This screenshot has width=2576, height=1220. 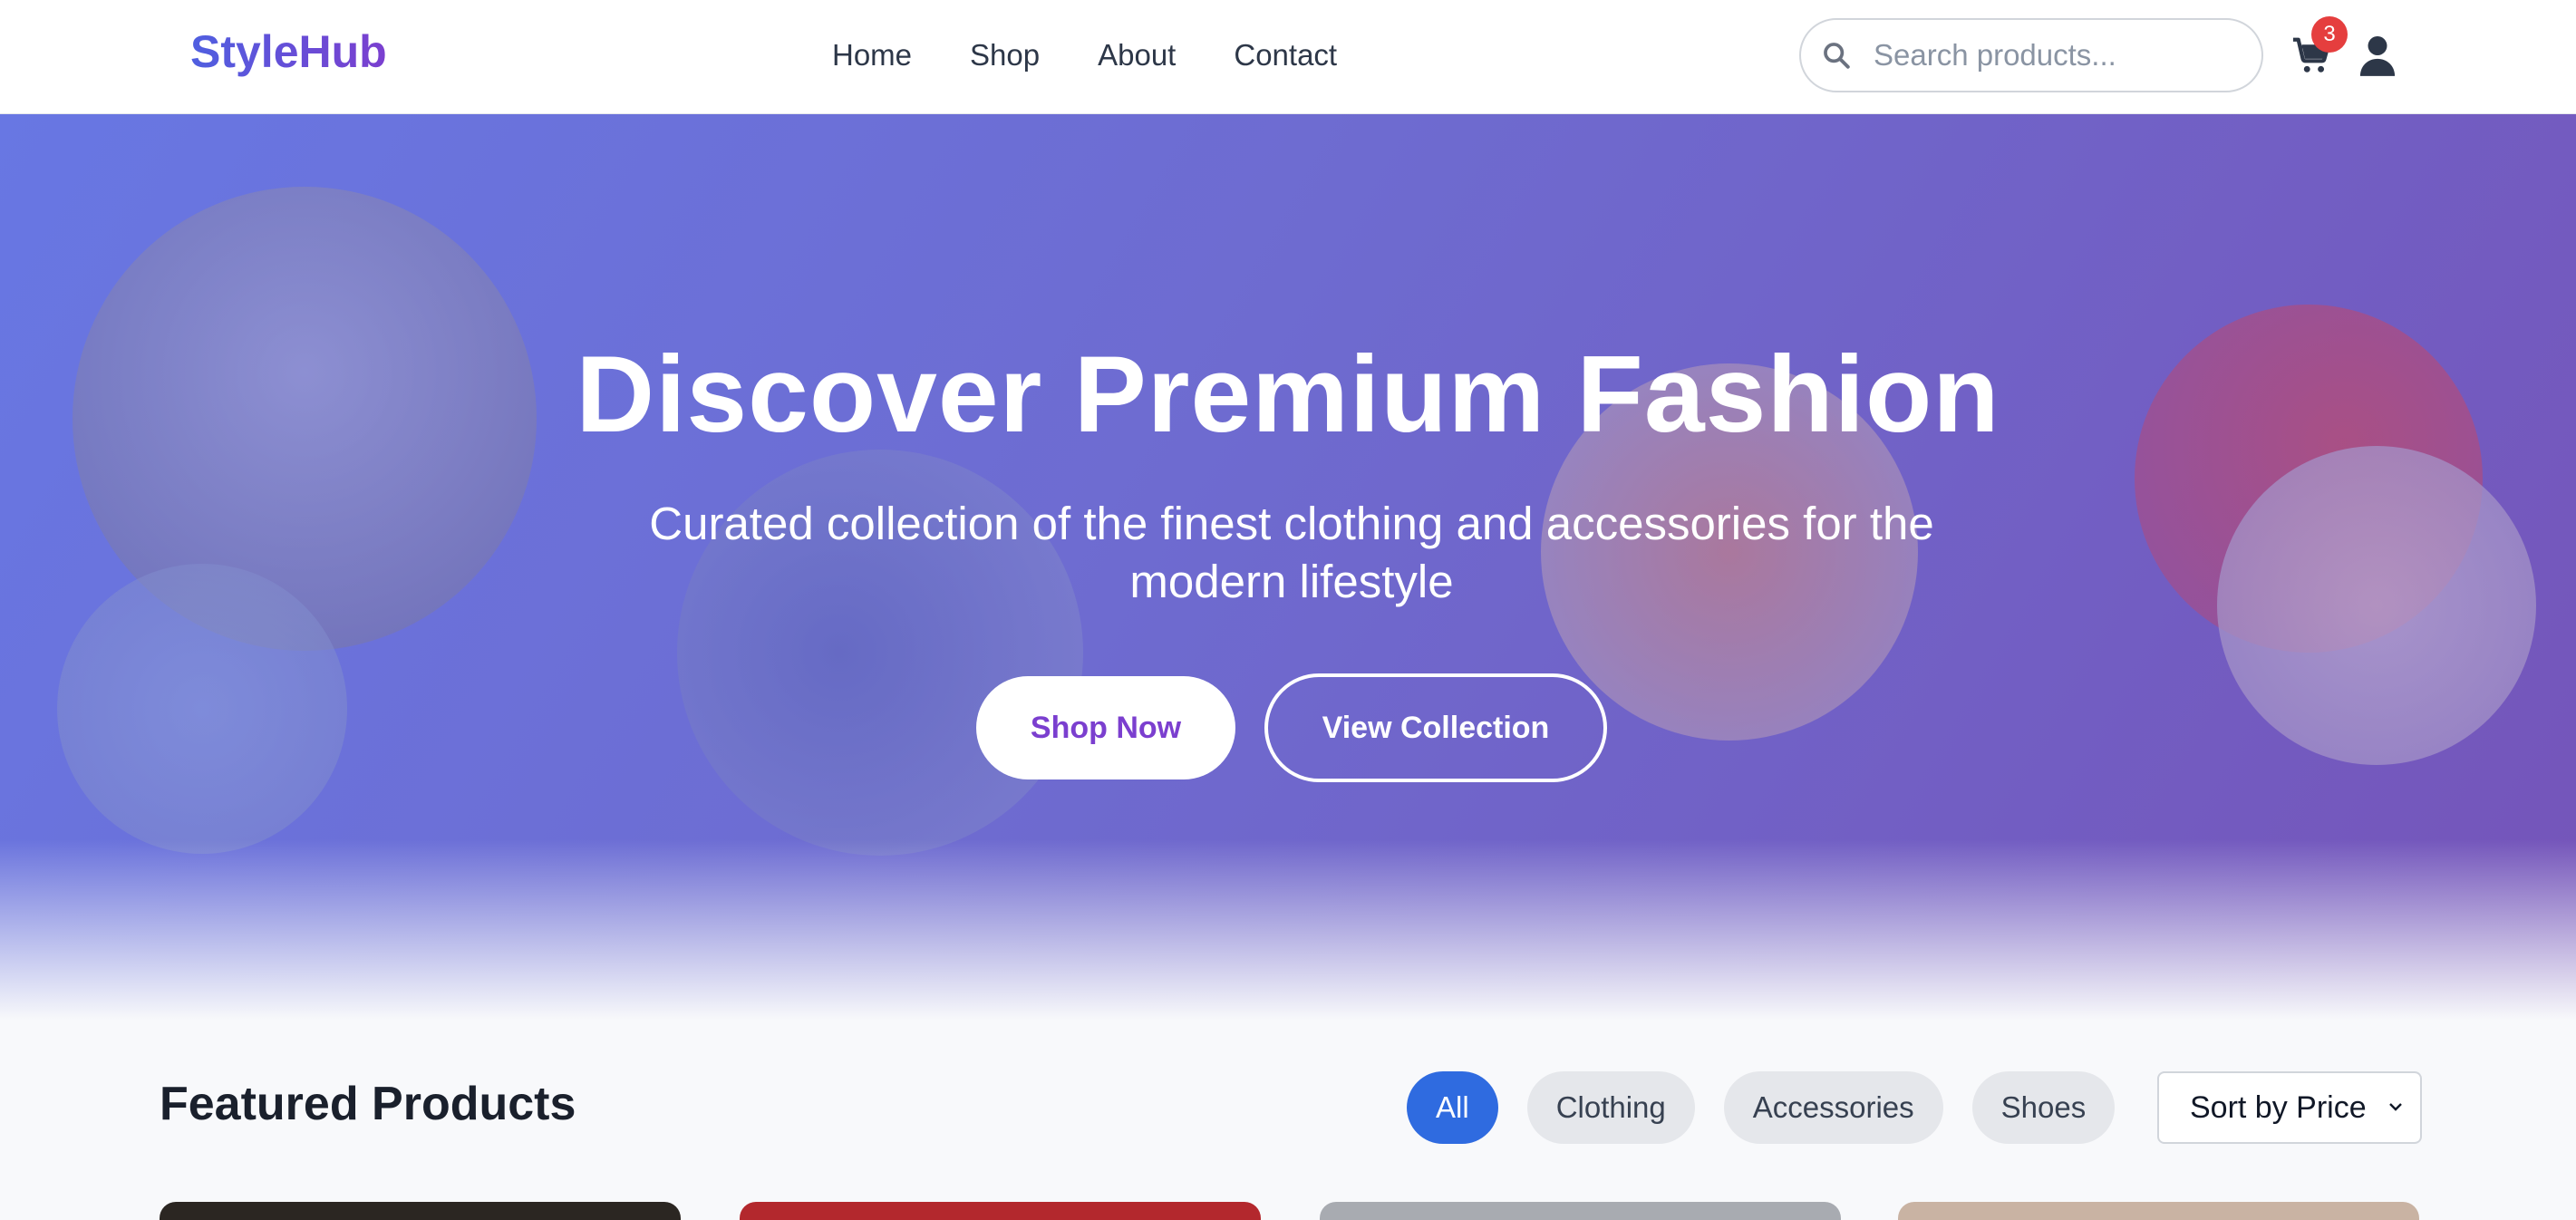 What do you see at coordinates (1005, 55) in the screenshot?
I see `nav-shop: Shop` at bounding box center [1005, 55].